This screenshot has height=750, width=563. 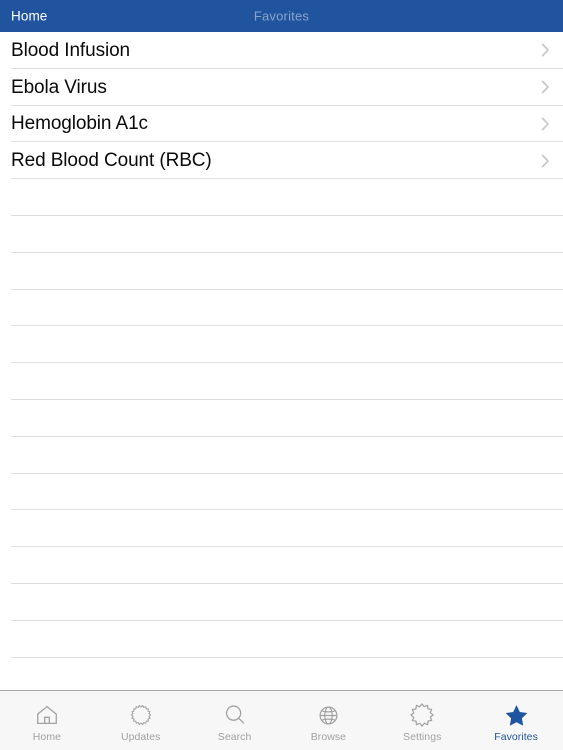 I want to click on star-filled-icon, so click(x=516, y=715).